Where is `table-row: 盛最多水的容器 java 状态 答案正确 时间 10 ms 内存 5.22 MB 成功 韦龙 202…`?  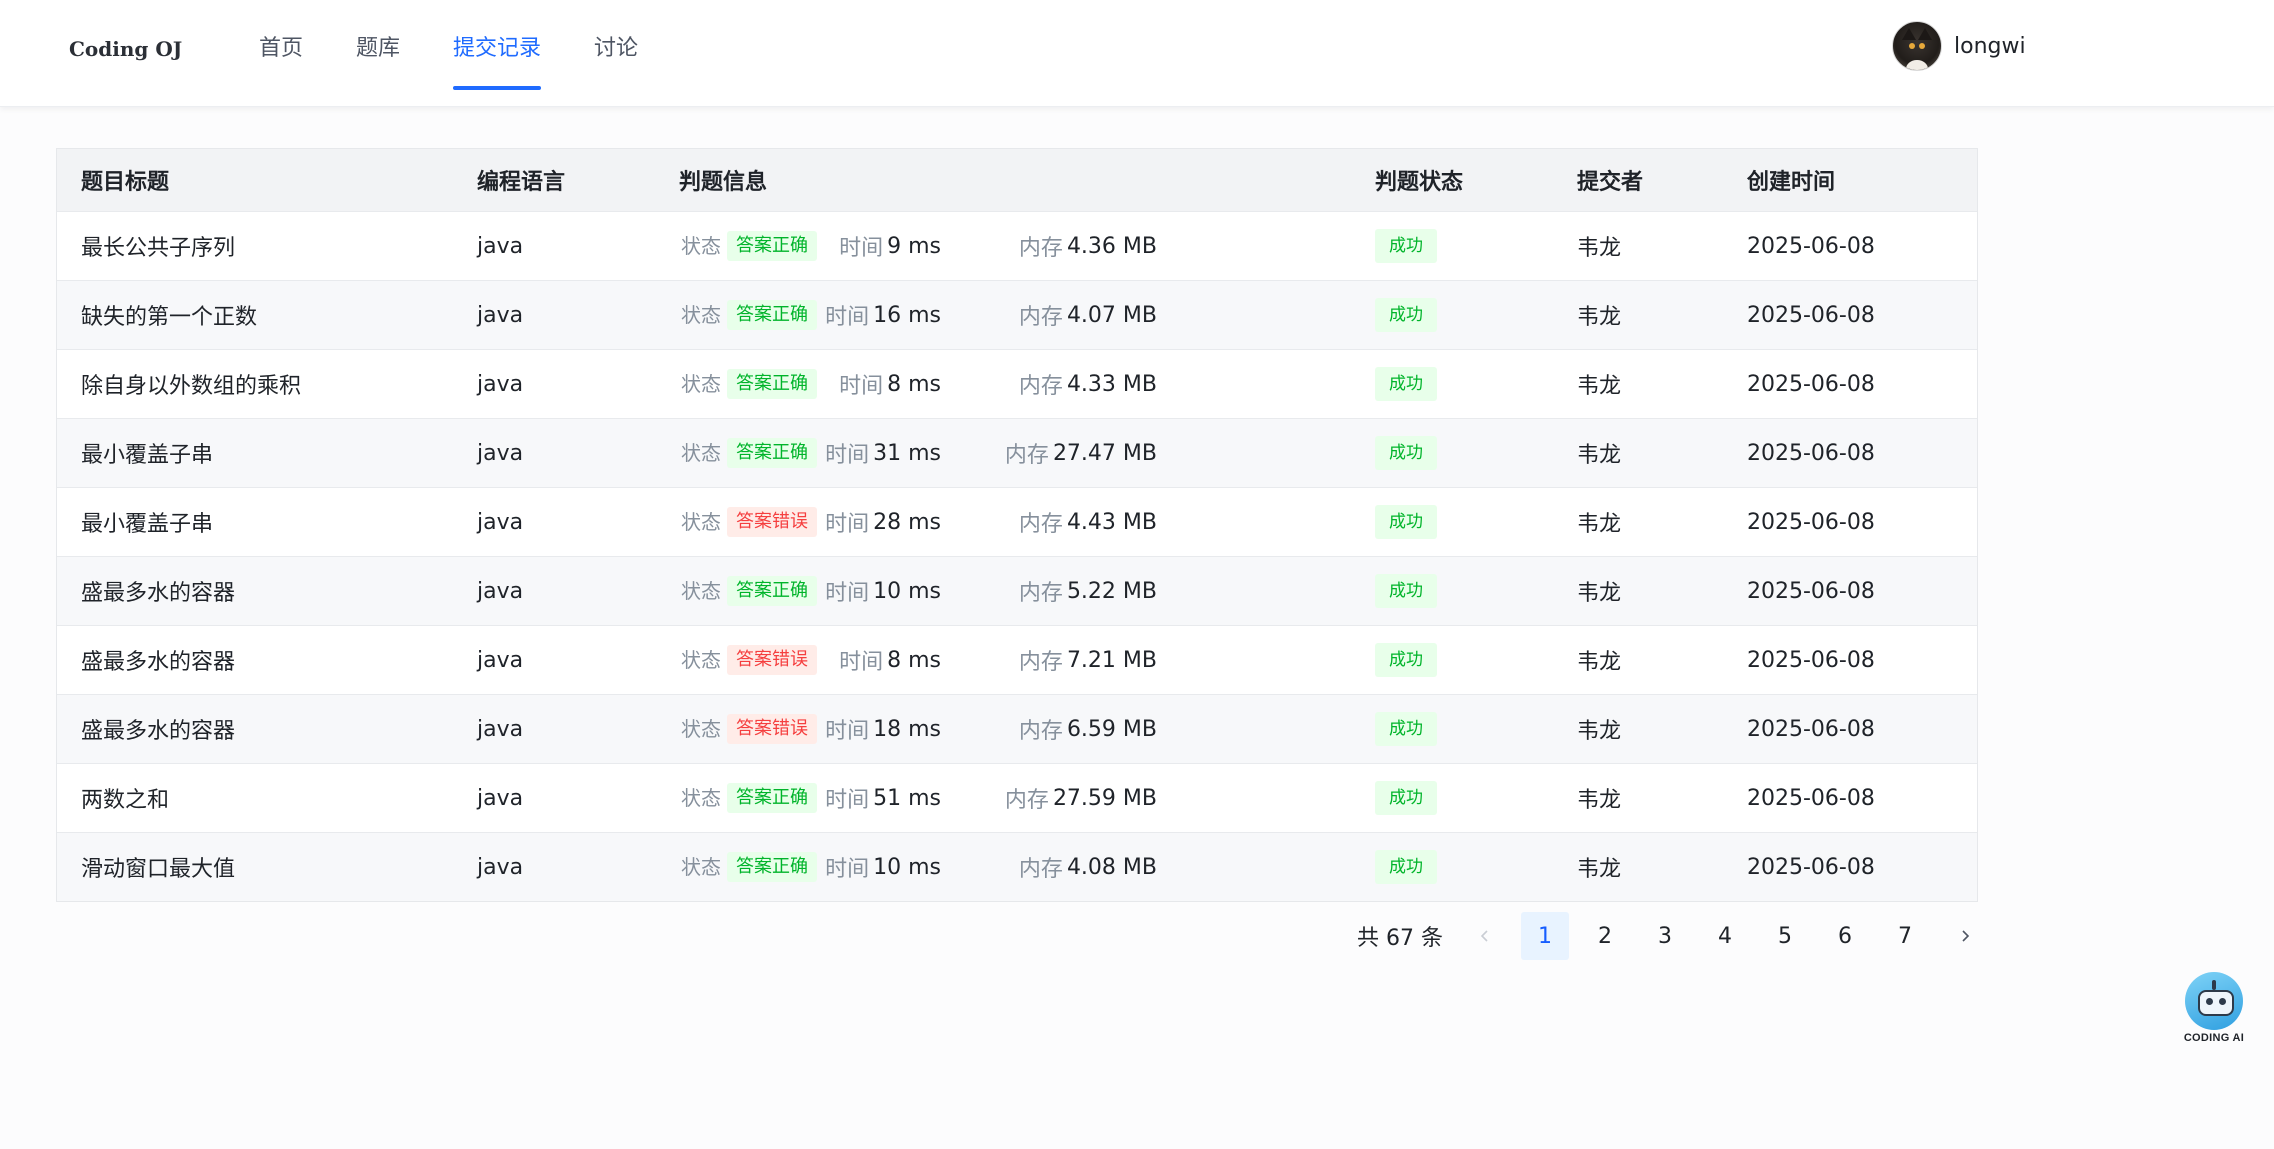 table-row: 盛最多水的容器 java 状态 答案正确 时间 10 ms 内存 5.22 MB 成功 韦龙 202… is located at coordinates (1017, 591).